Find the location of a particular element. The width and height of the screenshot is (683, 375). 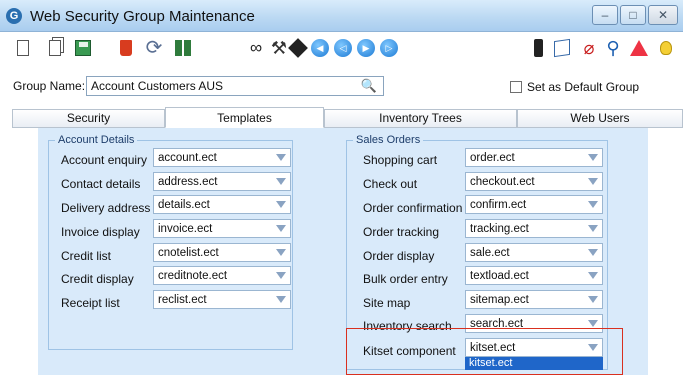

new-document-icon is located at coordinates (23, 48).